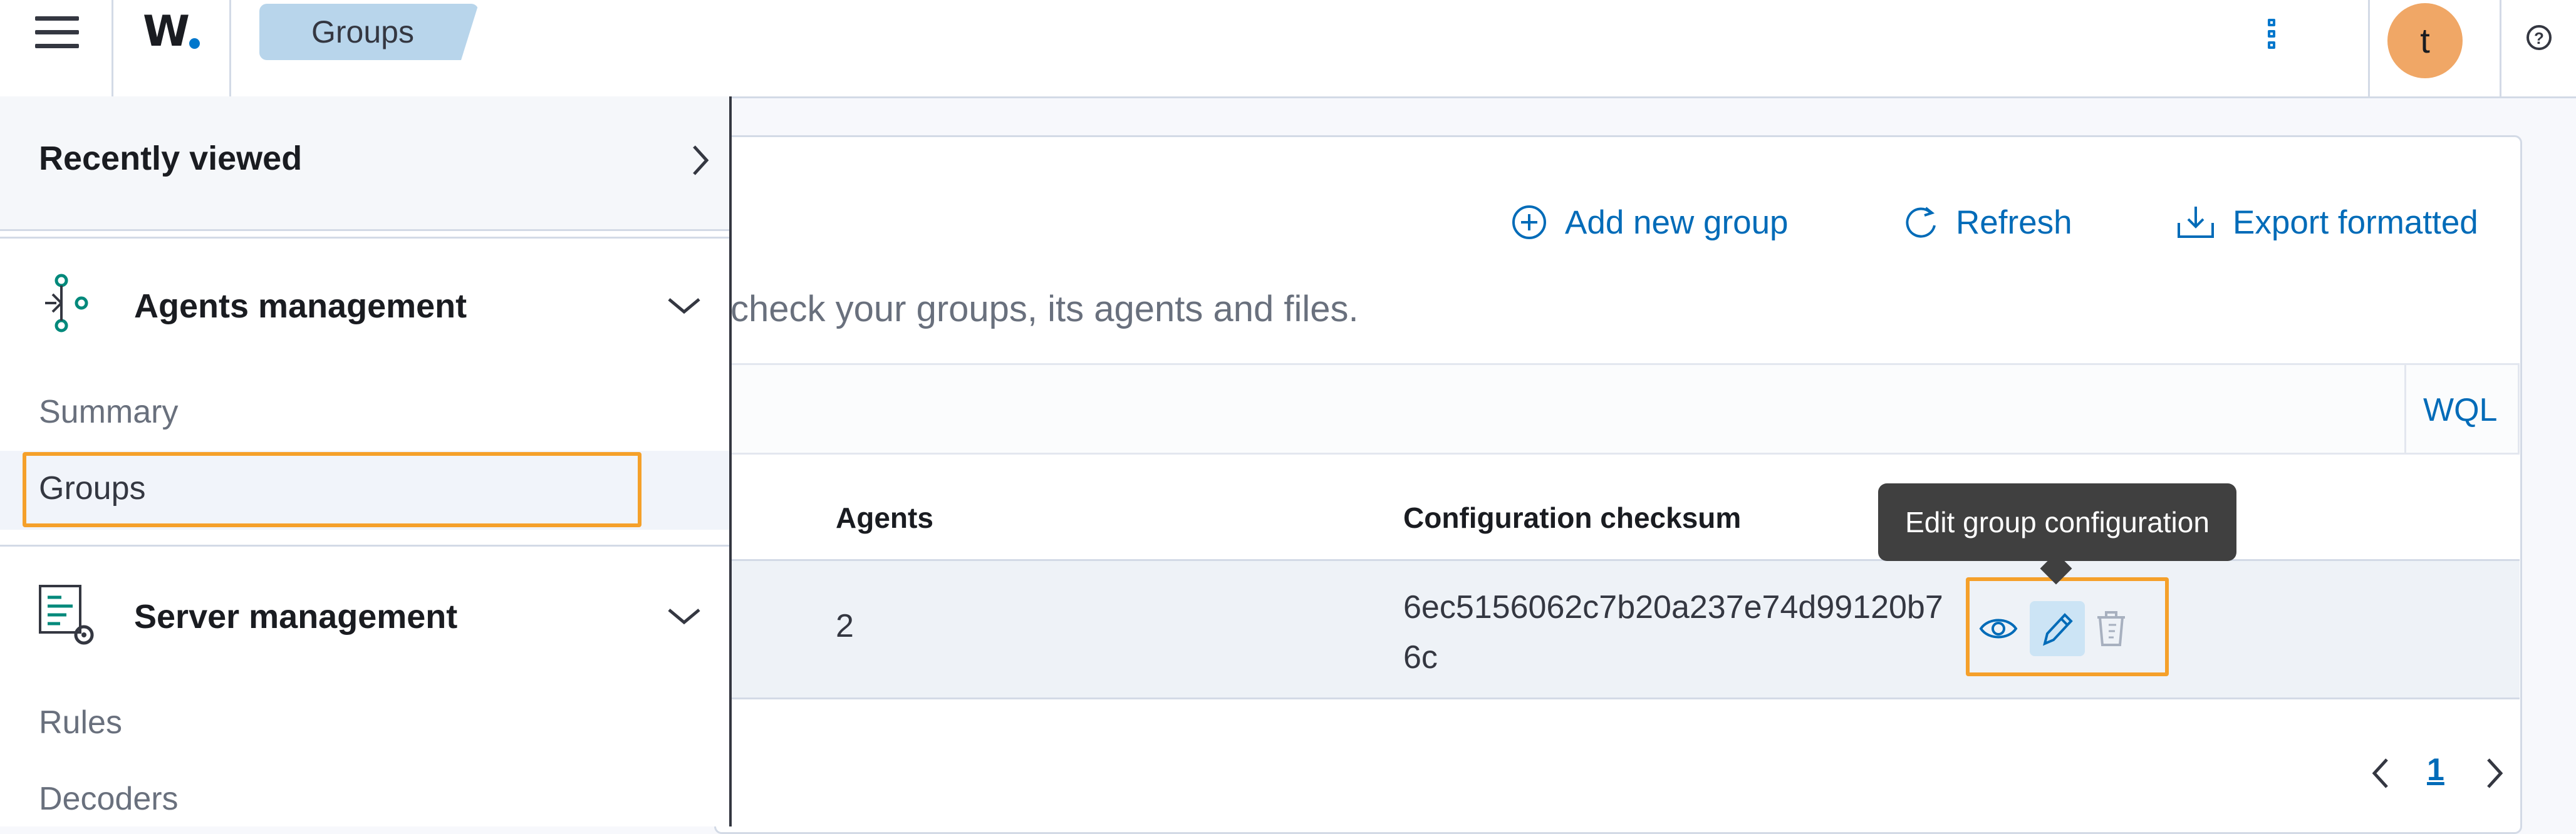 The height and width of the screenshot is (834, 2576). I want to click on refresh-icon, so click(1921, 223).